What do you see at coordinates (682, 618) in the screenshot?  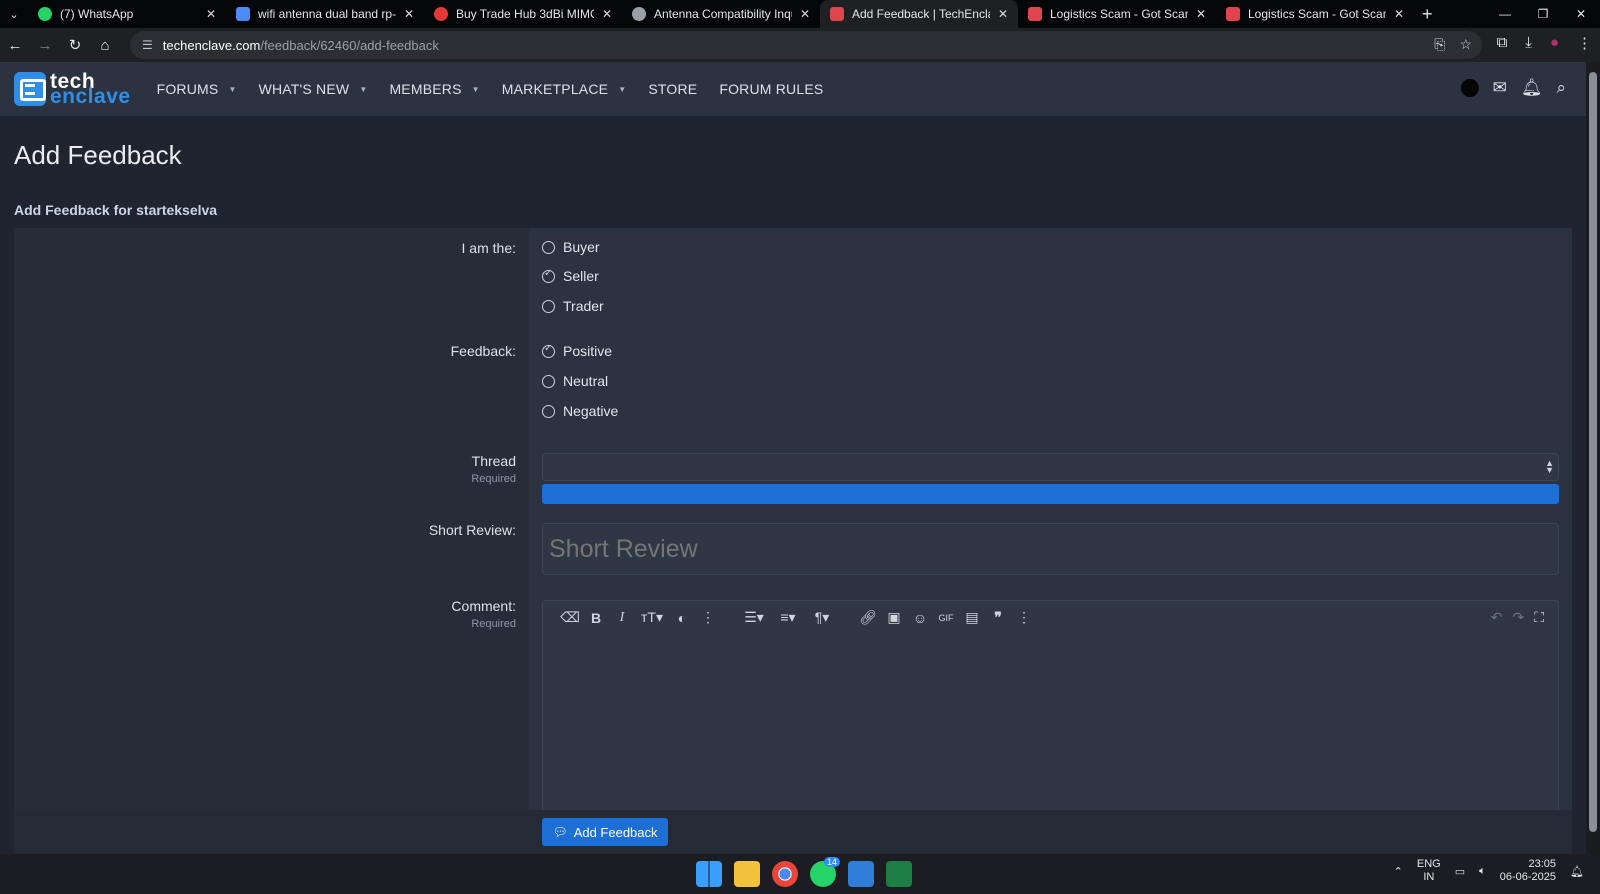 I see `palette-icon: ◐` at bounding box center [682, 618].